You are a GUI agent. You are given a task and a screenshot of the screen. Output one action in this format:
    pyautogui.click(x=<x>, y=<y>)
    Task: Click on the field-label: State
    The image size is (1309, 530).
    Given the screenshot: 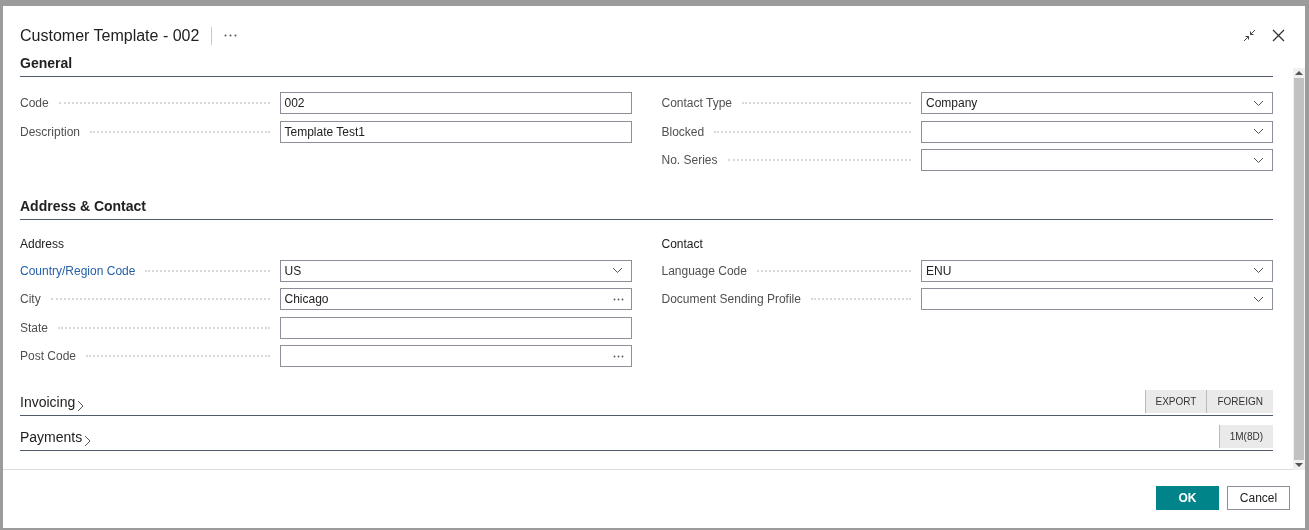 What is the action you would take?
    pyautogui.click(x=34, y=328)
    